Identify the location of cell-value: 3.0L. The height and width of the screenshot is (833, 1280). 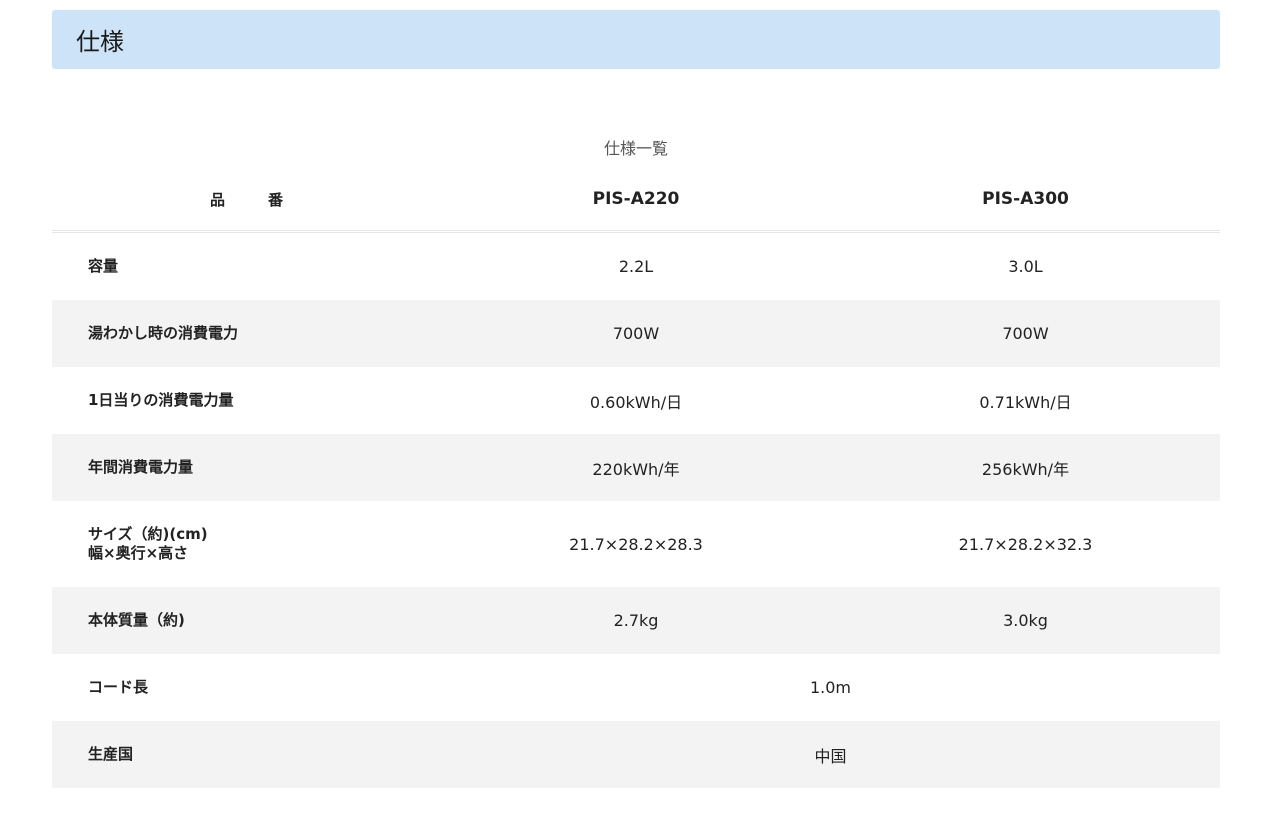
(1025, 266).